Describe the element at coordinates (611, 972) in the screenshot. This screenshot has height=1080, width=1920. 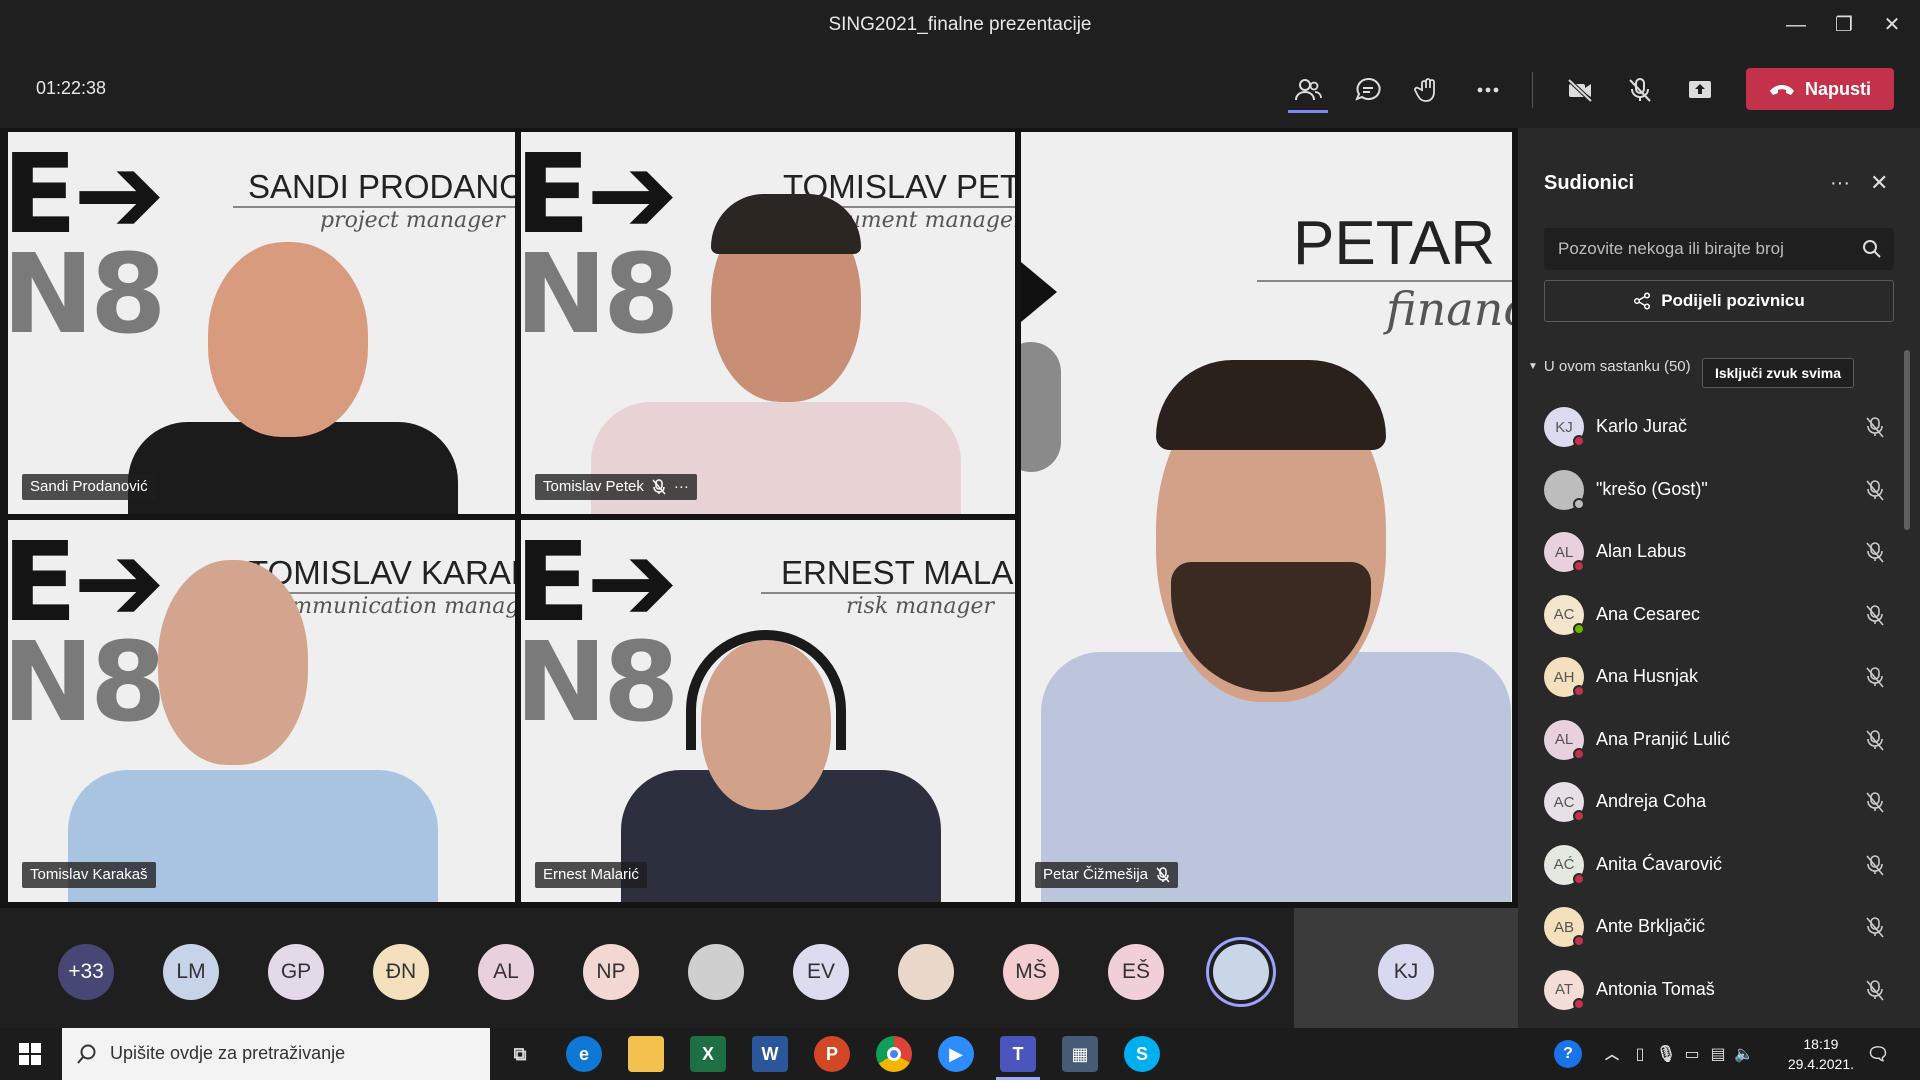
I see `avatar-5: NP` at that location.